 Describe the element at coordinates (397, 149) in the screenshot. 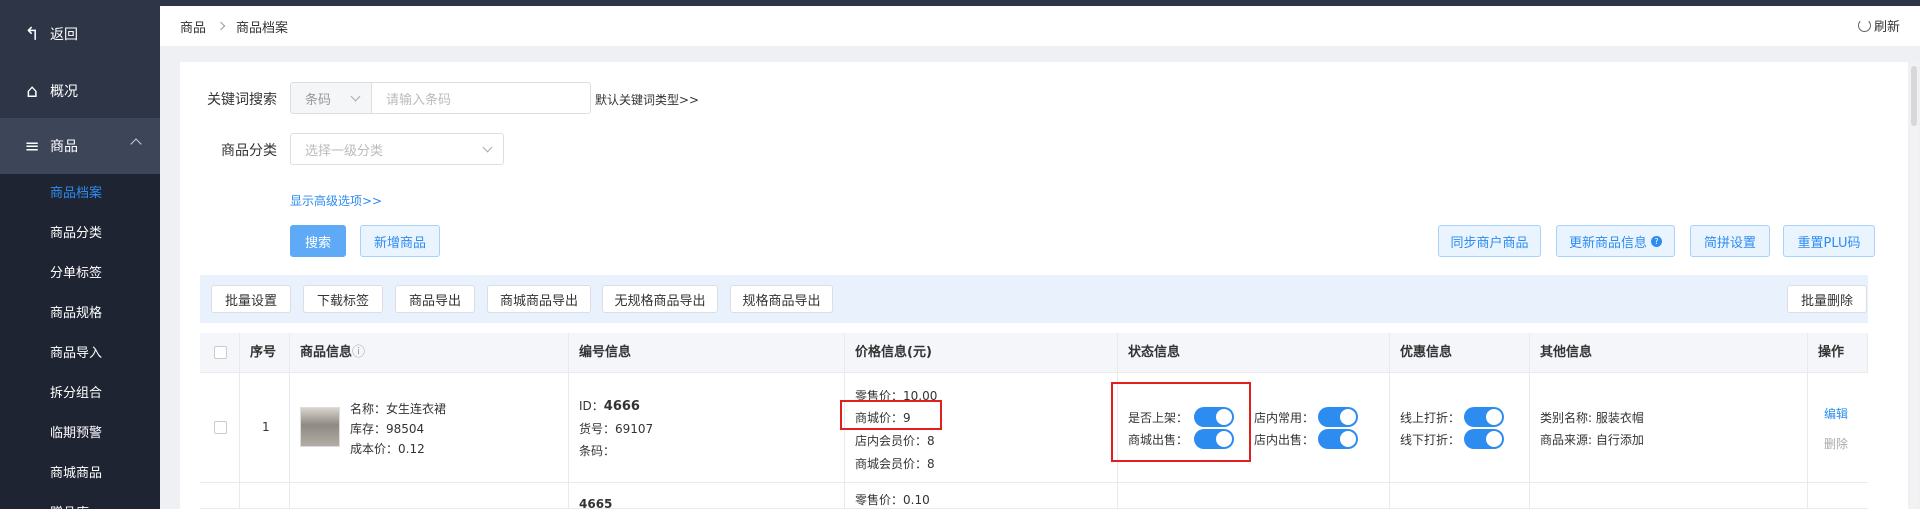

I see `category-select: 选择一级分类` at that location.